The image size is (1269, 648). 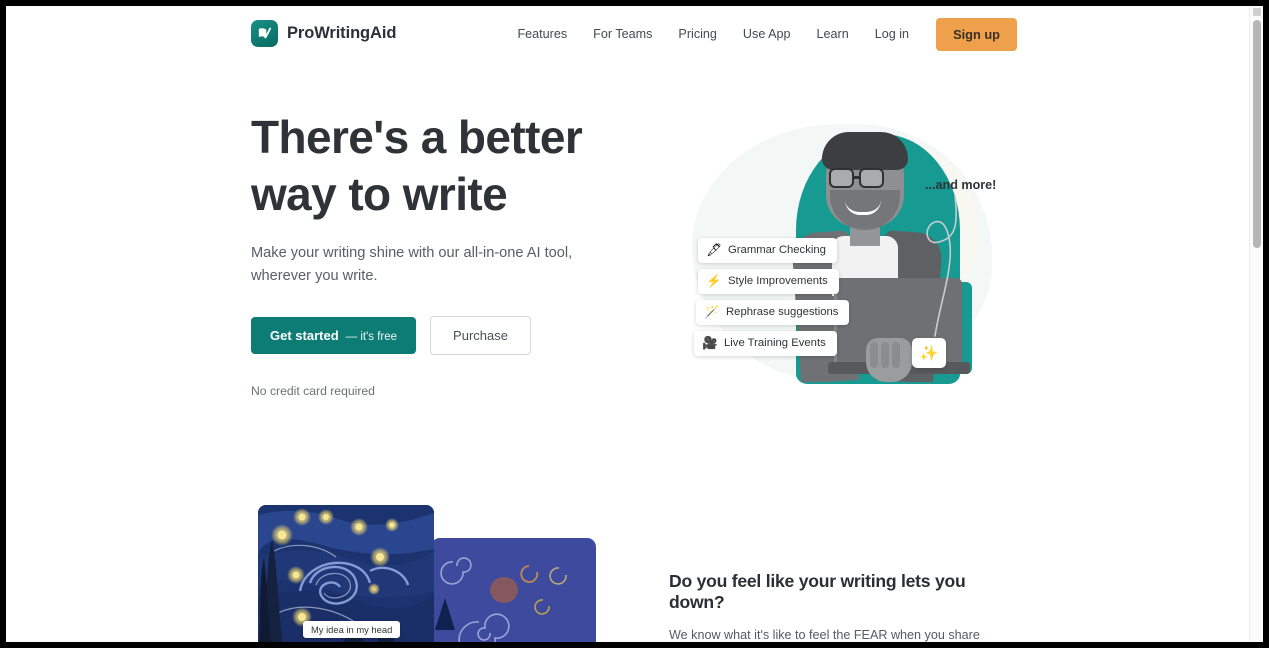 I want to click on hero-title-line-2: way to write, so click(x=379, y=194).